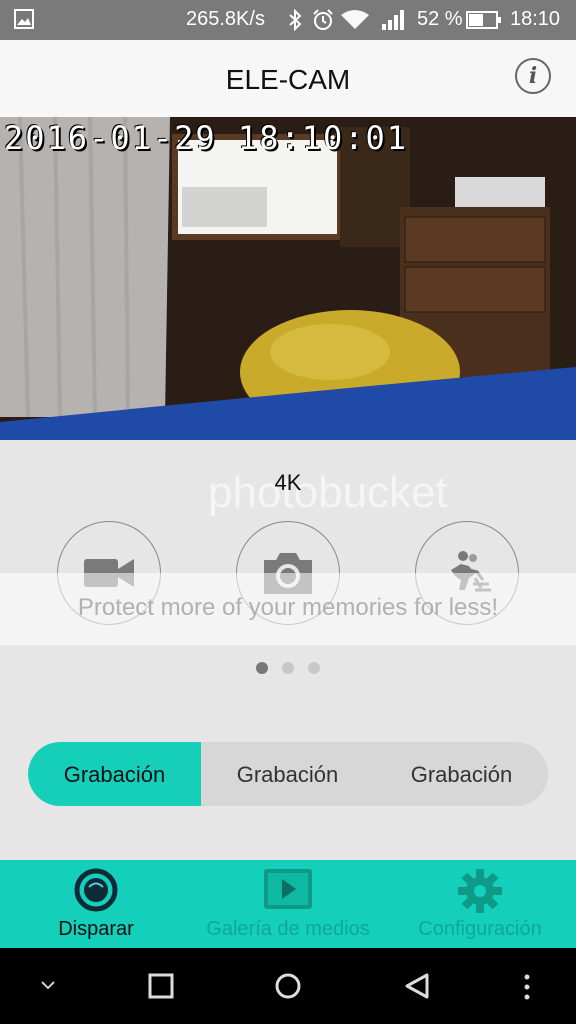  What do you see at coordinates (96, 890) in the screenshot?
I see `shutter-icon` at bounding box center [96, 890].